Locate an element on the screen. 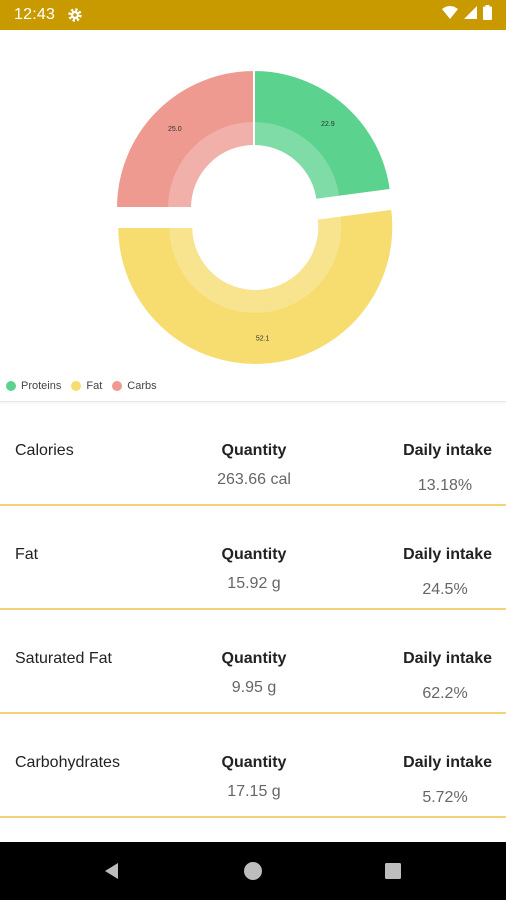 Image resolution: width=506 pixels, height=900 pixels. gear-icon is located at coordinates (75, 15).